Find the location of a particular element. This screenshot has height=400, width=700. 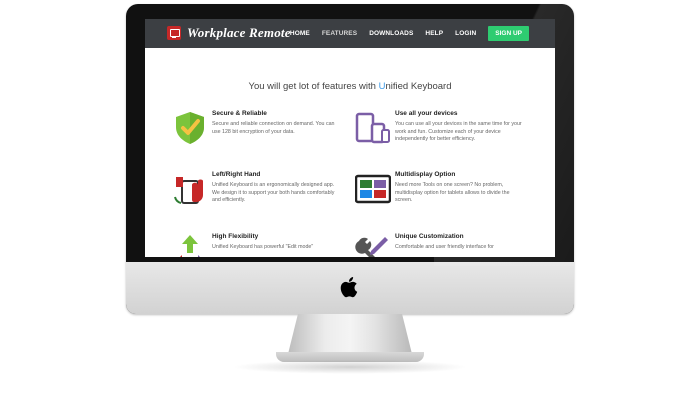

apple-logo-icon is located at coordinates (349, 287).